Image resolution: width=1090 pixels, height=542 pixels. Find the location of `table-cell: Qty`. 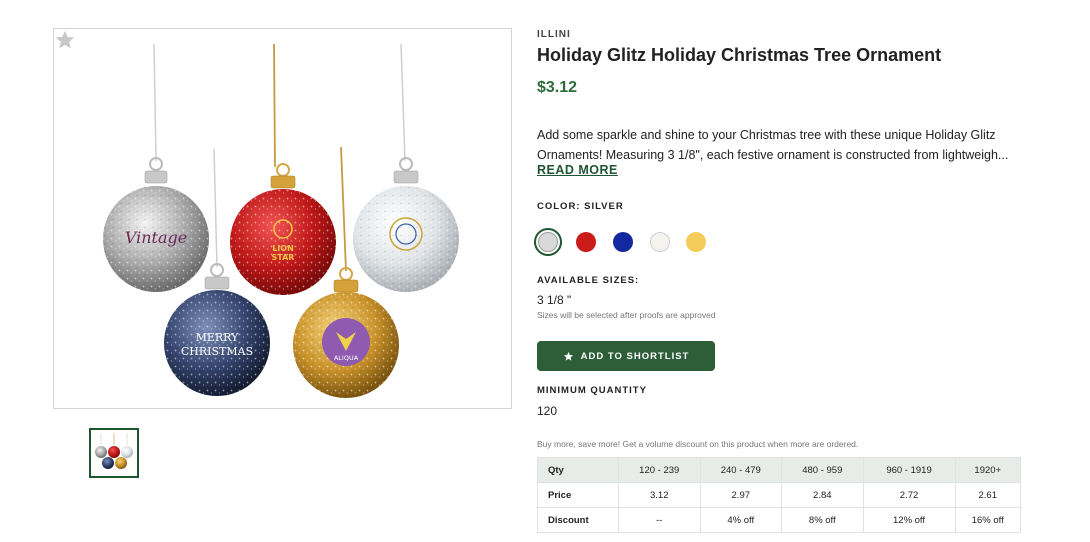

table-cell: Qty is located at coordinates (578, 470).